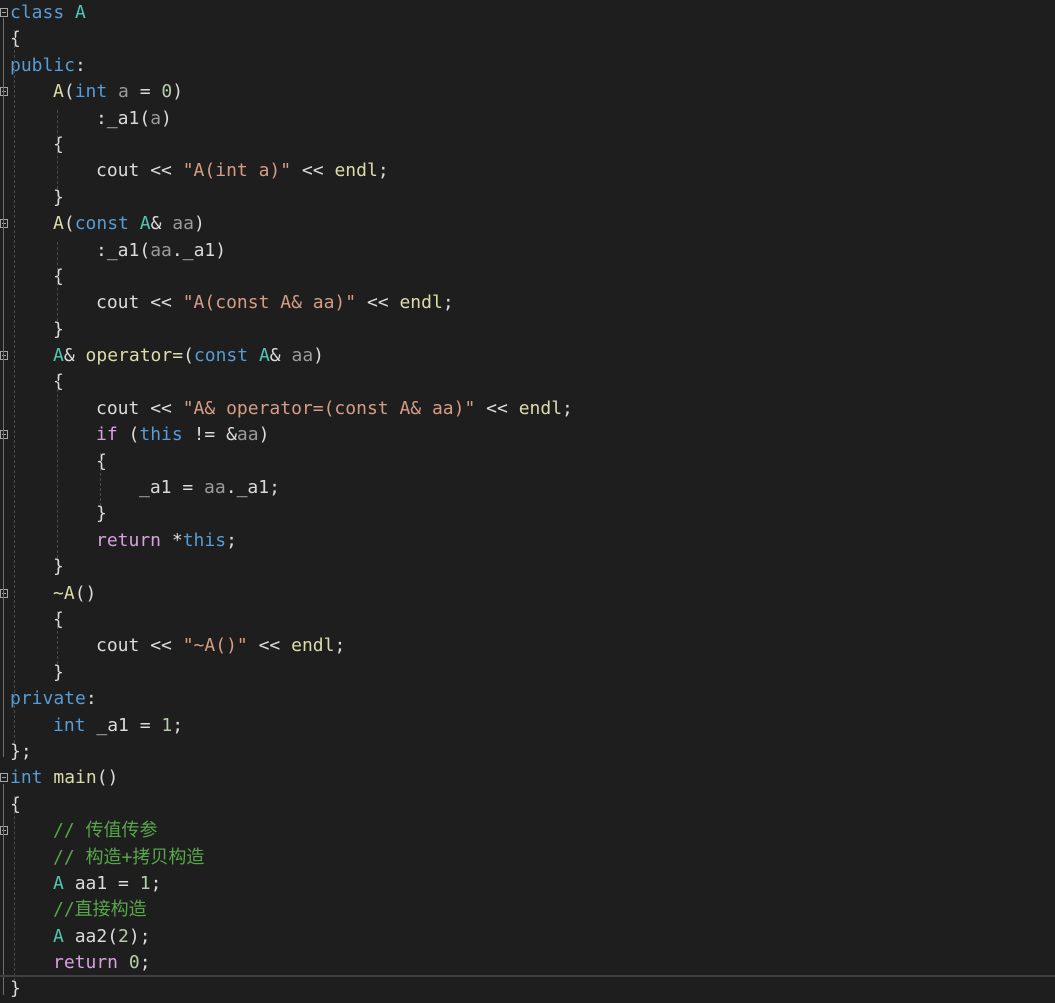 The height and width of the screenshot is (1003, 1055). Describe the element at coordinates (527, 976) in the screenshot. I see `horizontal-scrollbar` at that location.